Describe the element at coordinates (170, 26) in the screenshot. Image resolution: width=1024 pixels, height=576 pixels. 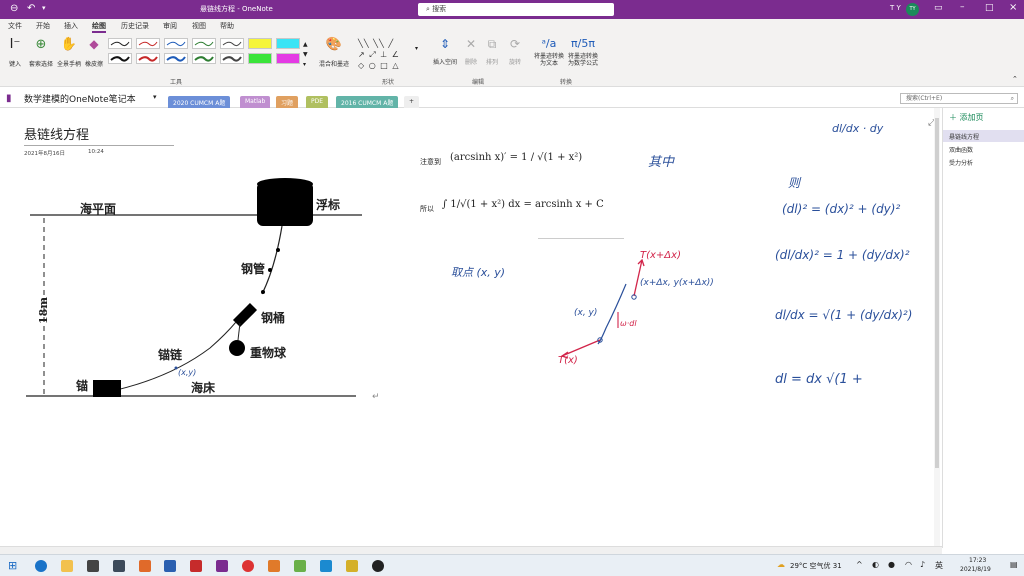
I see `menu-review: 审阅` at that location.